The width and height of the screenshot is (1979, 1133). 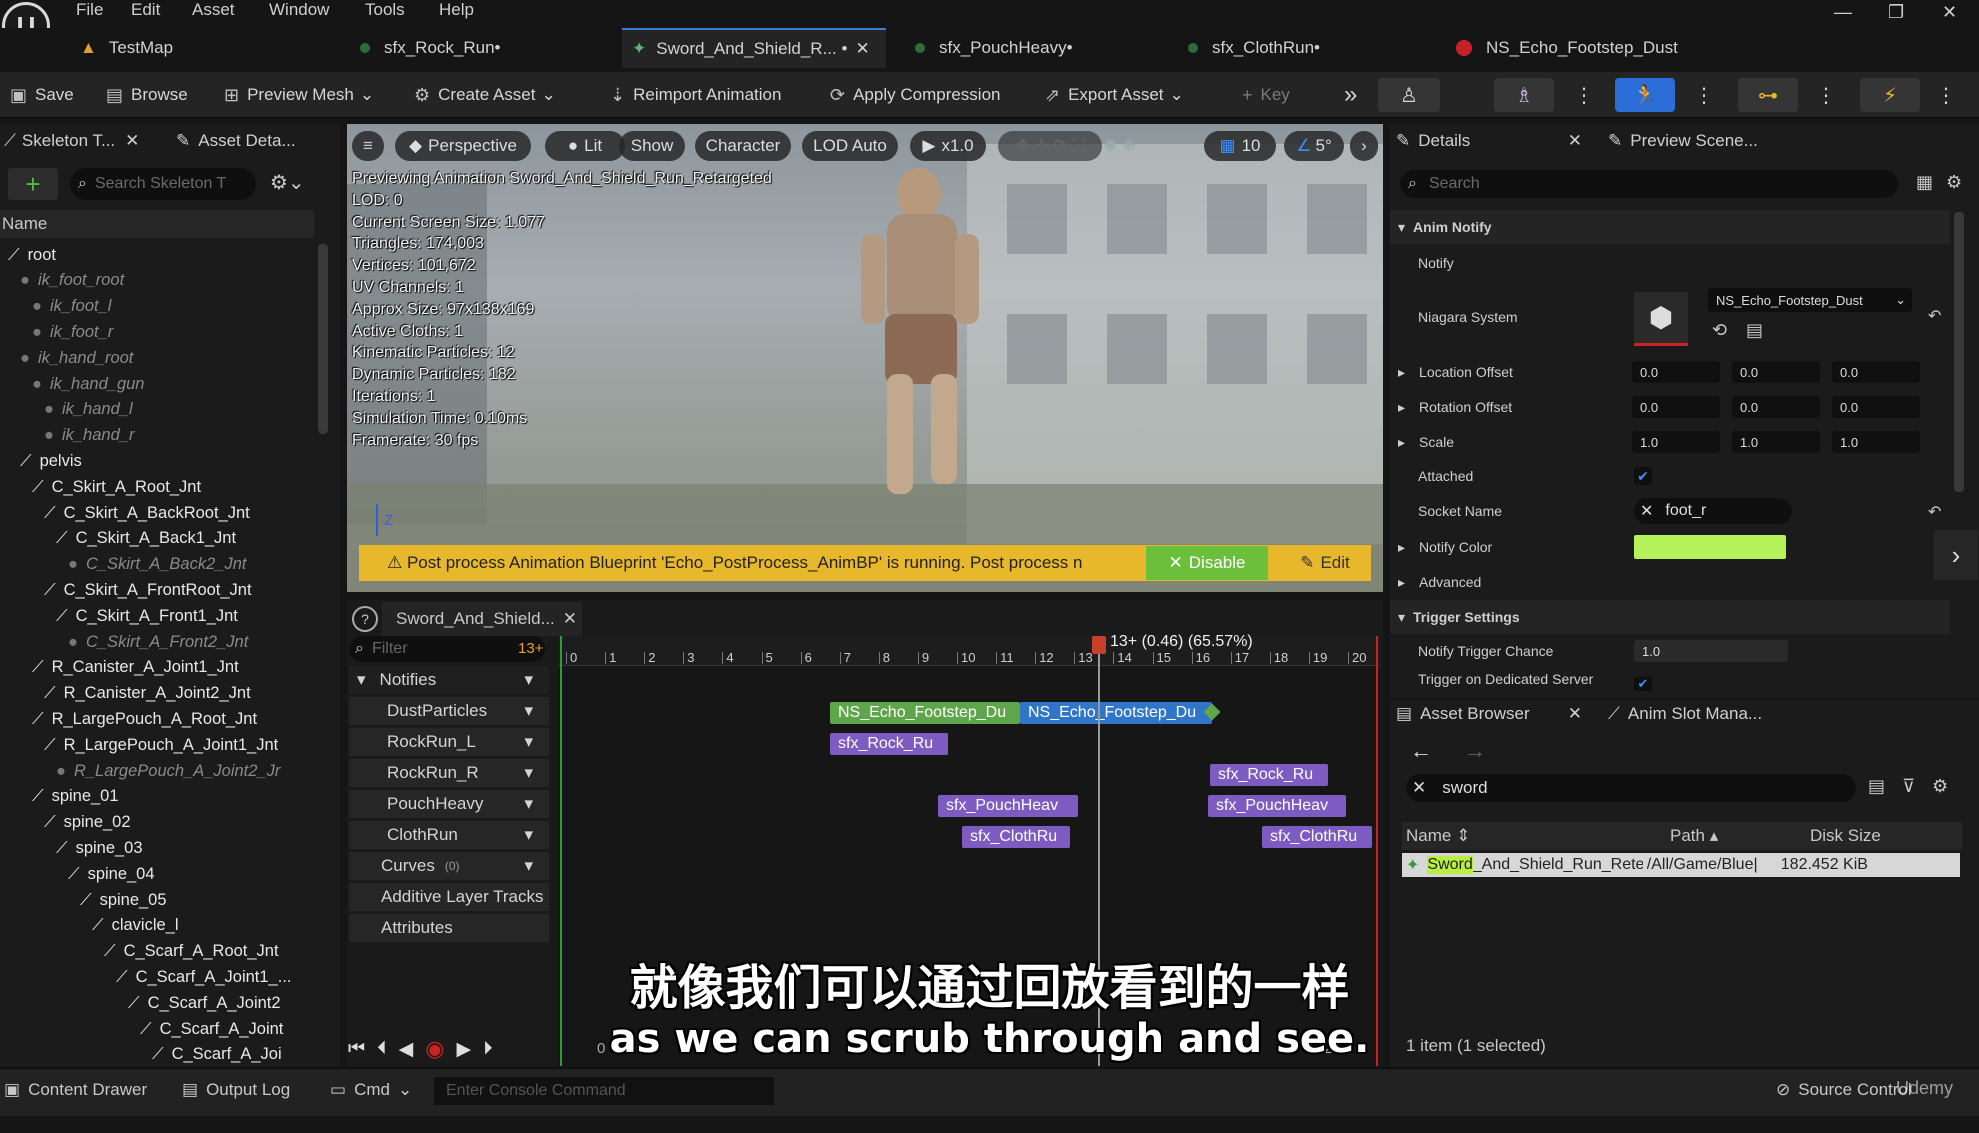 I want to click on tab-ns-echo-footstep-dust: NS_Echo_Footstep_Dust, so click(x=1596, y=48).